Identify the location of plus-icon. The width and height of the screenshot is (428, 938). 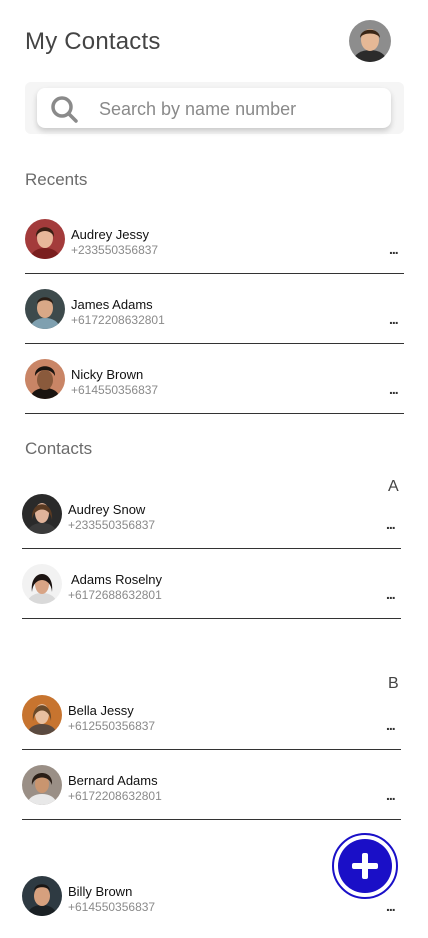
(365, 866).